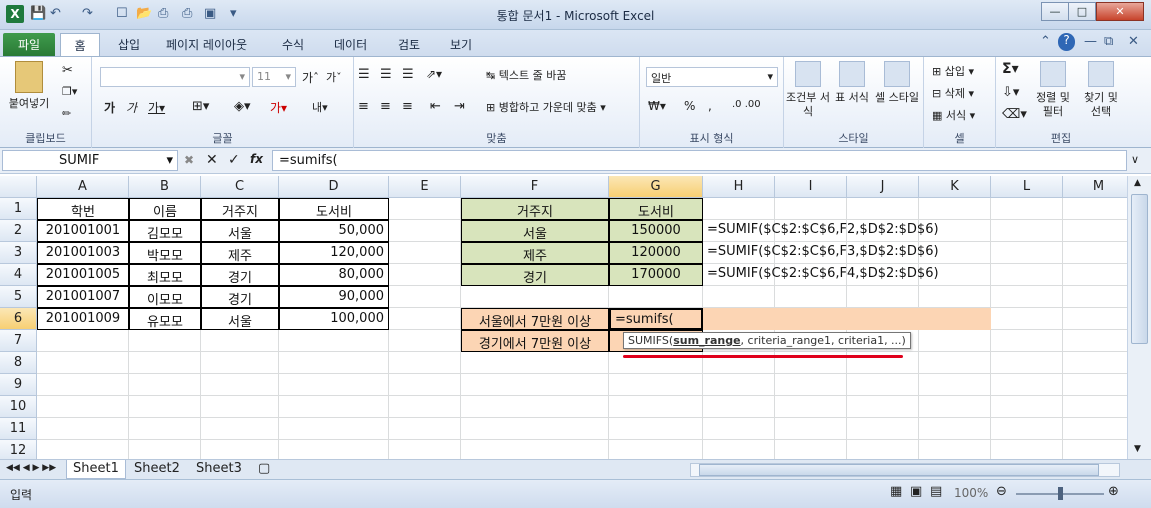  Describe the element at coordinates (712, 77) in the screenshot. I see `number-format-combo: 일반 ▾` at that location.